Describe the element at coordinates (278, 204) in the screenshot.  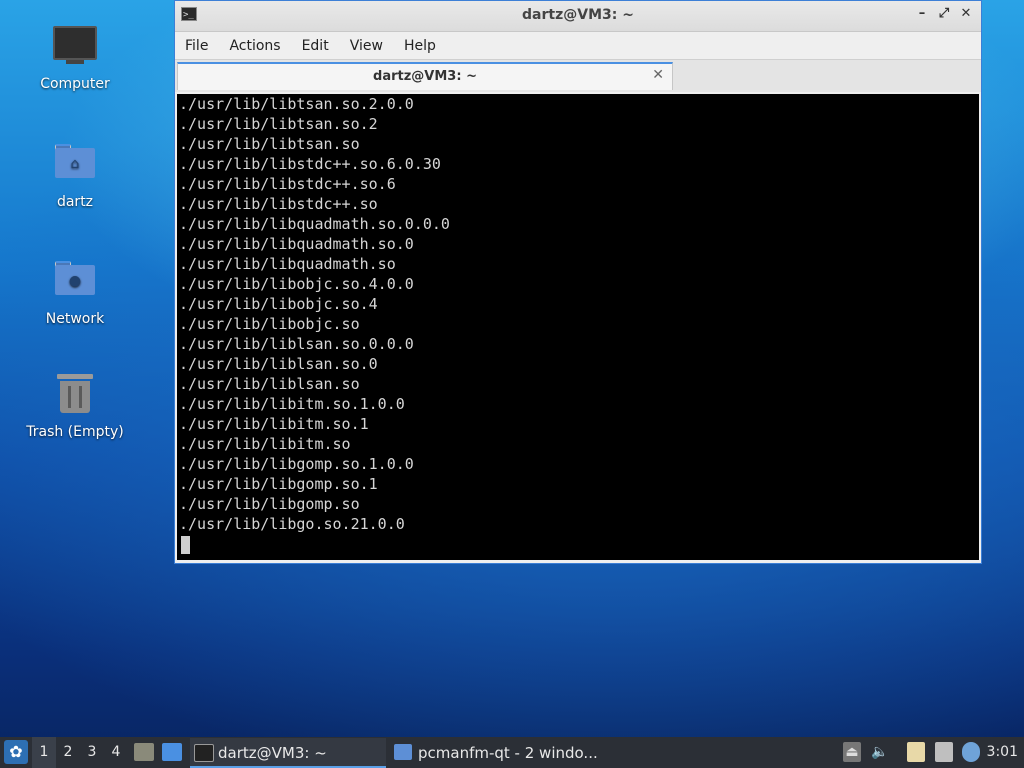
I see `terminal-line: ./usr/lib/libstdc++.so` at that location.